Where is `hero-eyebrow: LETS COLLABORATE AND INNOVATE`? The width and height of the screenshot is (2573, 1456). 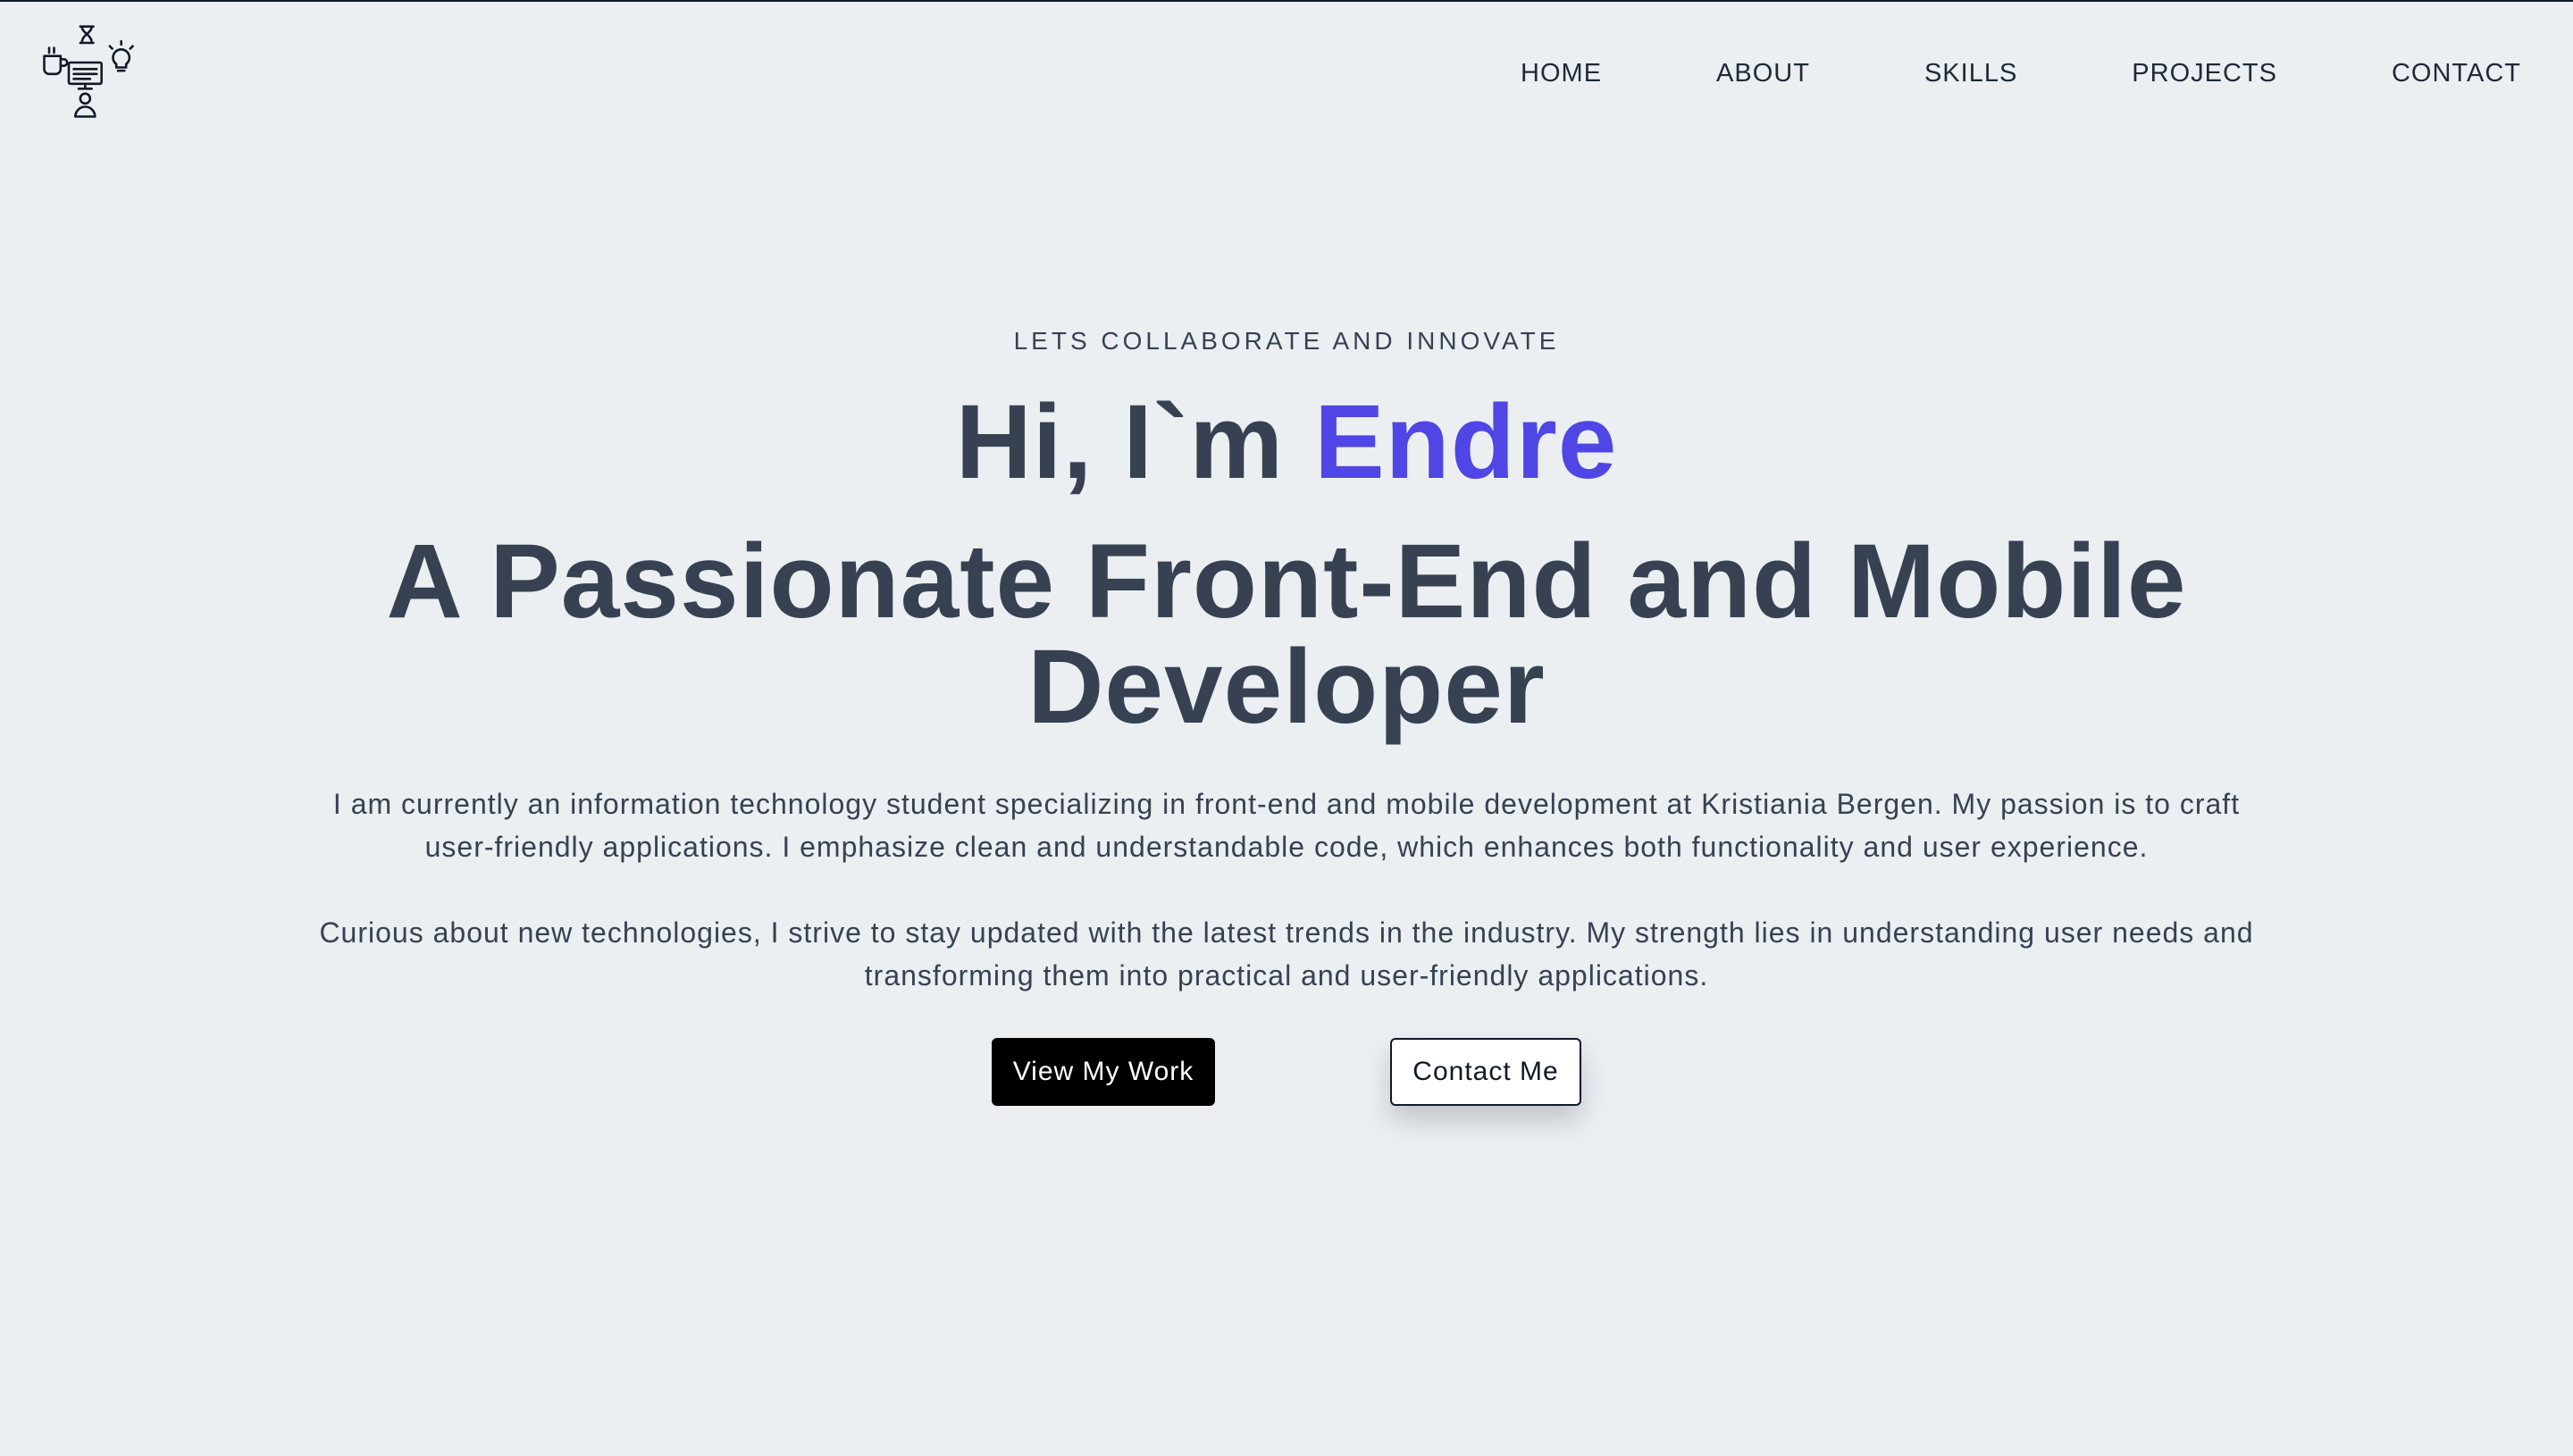 hero-eyebrow: LETS COLLABORATE AND INNOVATE is located at coordinates (1286, 341).